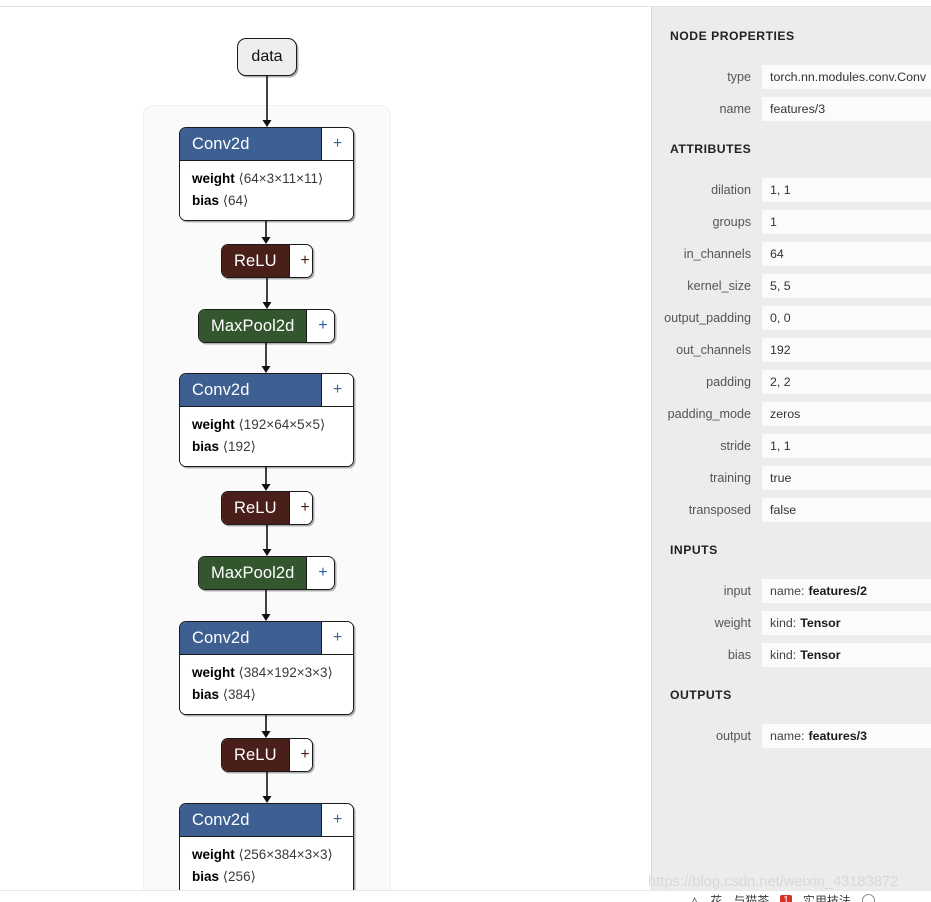 The height and width of the screenshot is (902, 931). What do you see at coordinates (266, 489) in the screenshot?
I see `graph-edges` at bounding box center [266, 489].